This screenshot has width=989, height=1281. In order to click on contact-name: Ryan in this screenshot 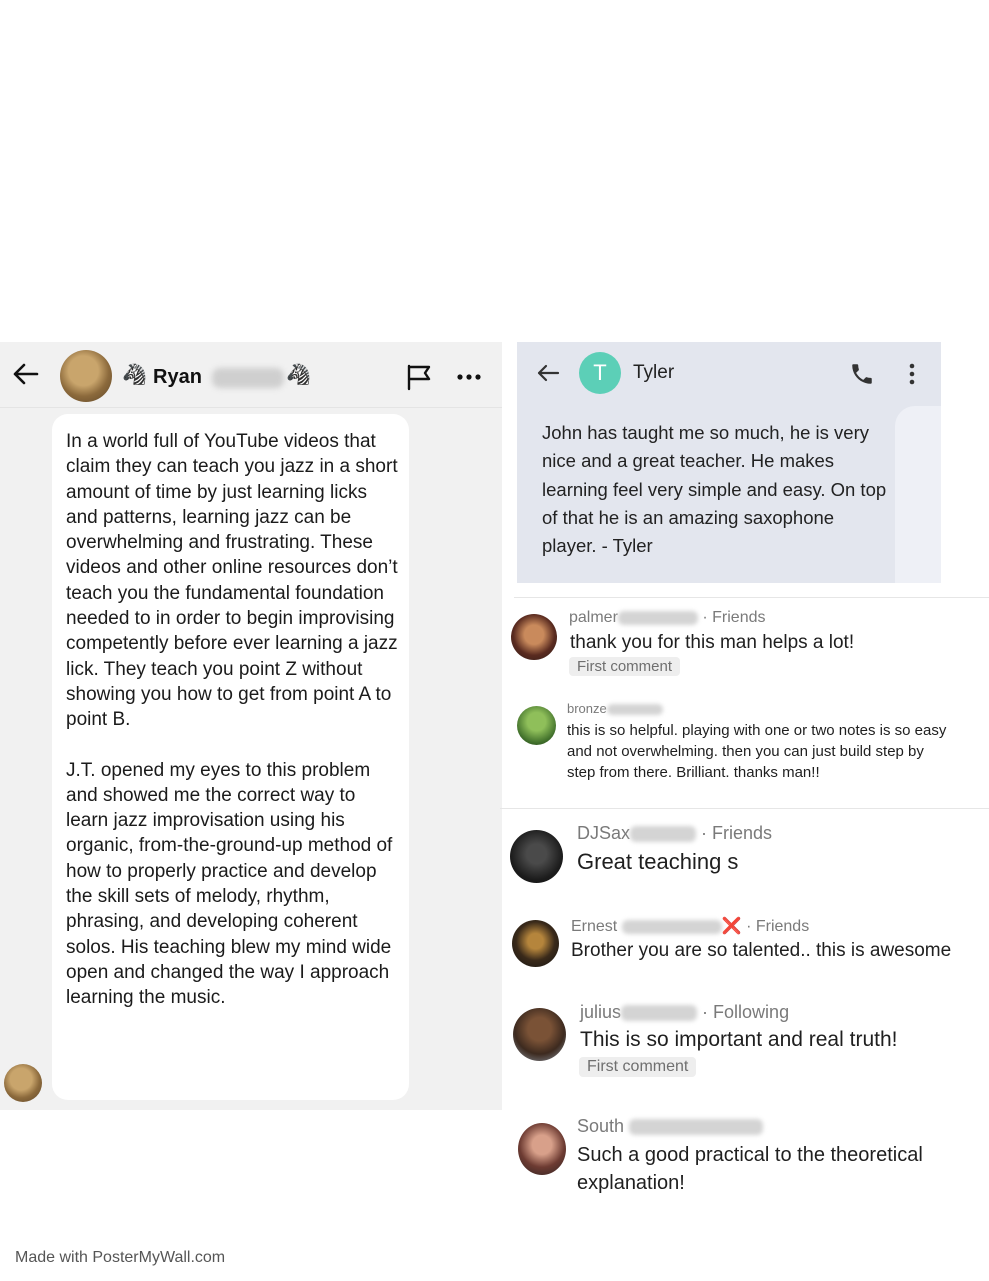, I will do `click(177, 377)`.